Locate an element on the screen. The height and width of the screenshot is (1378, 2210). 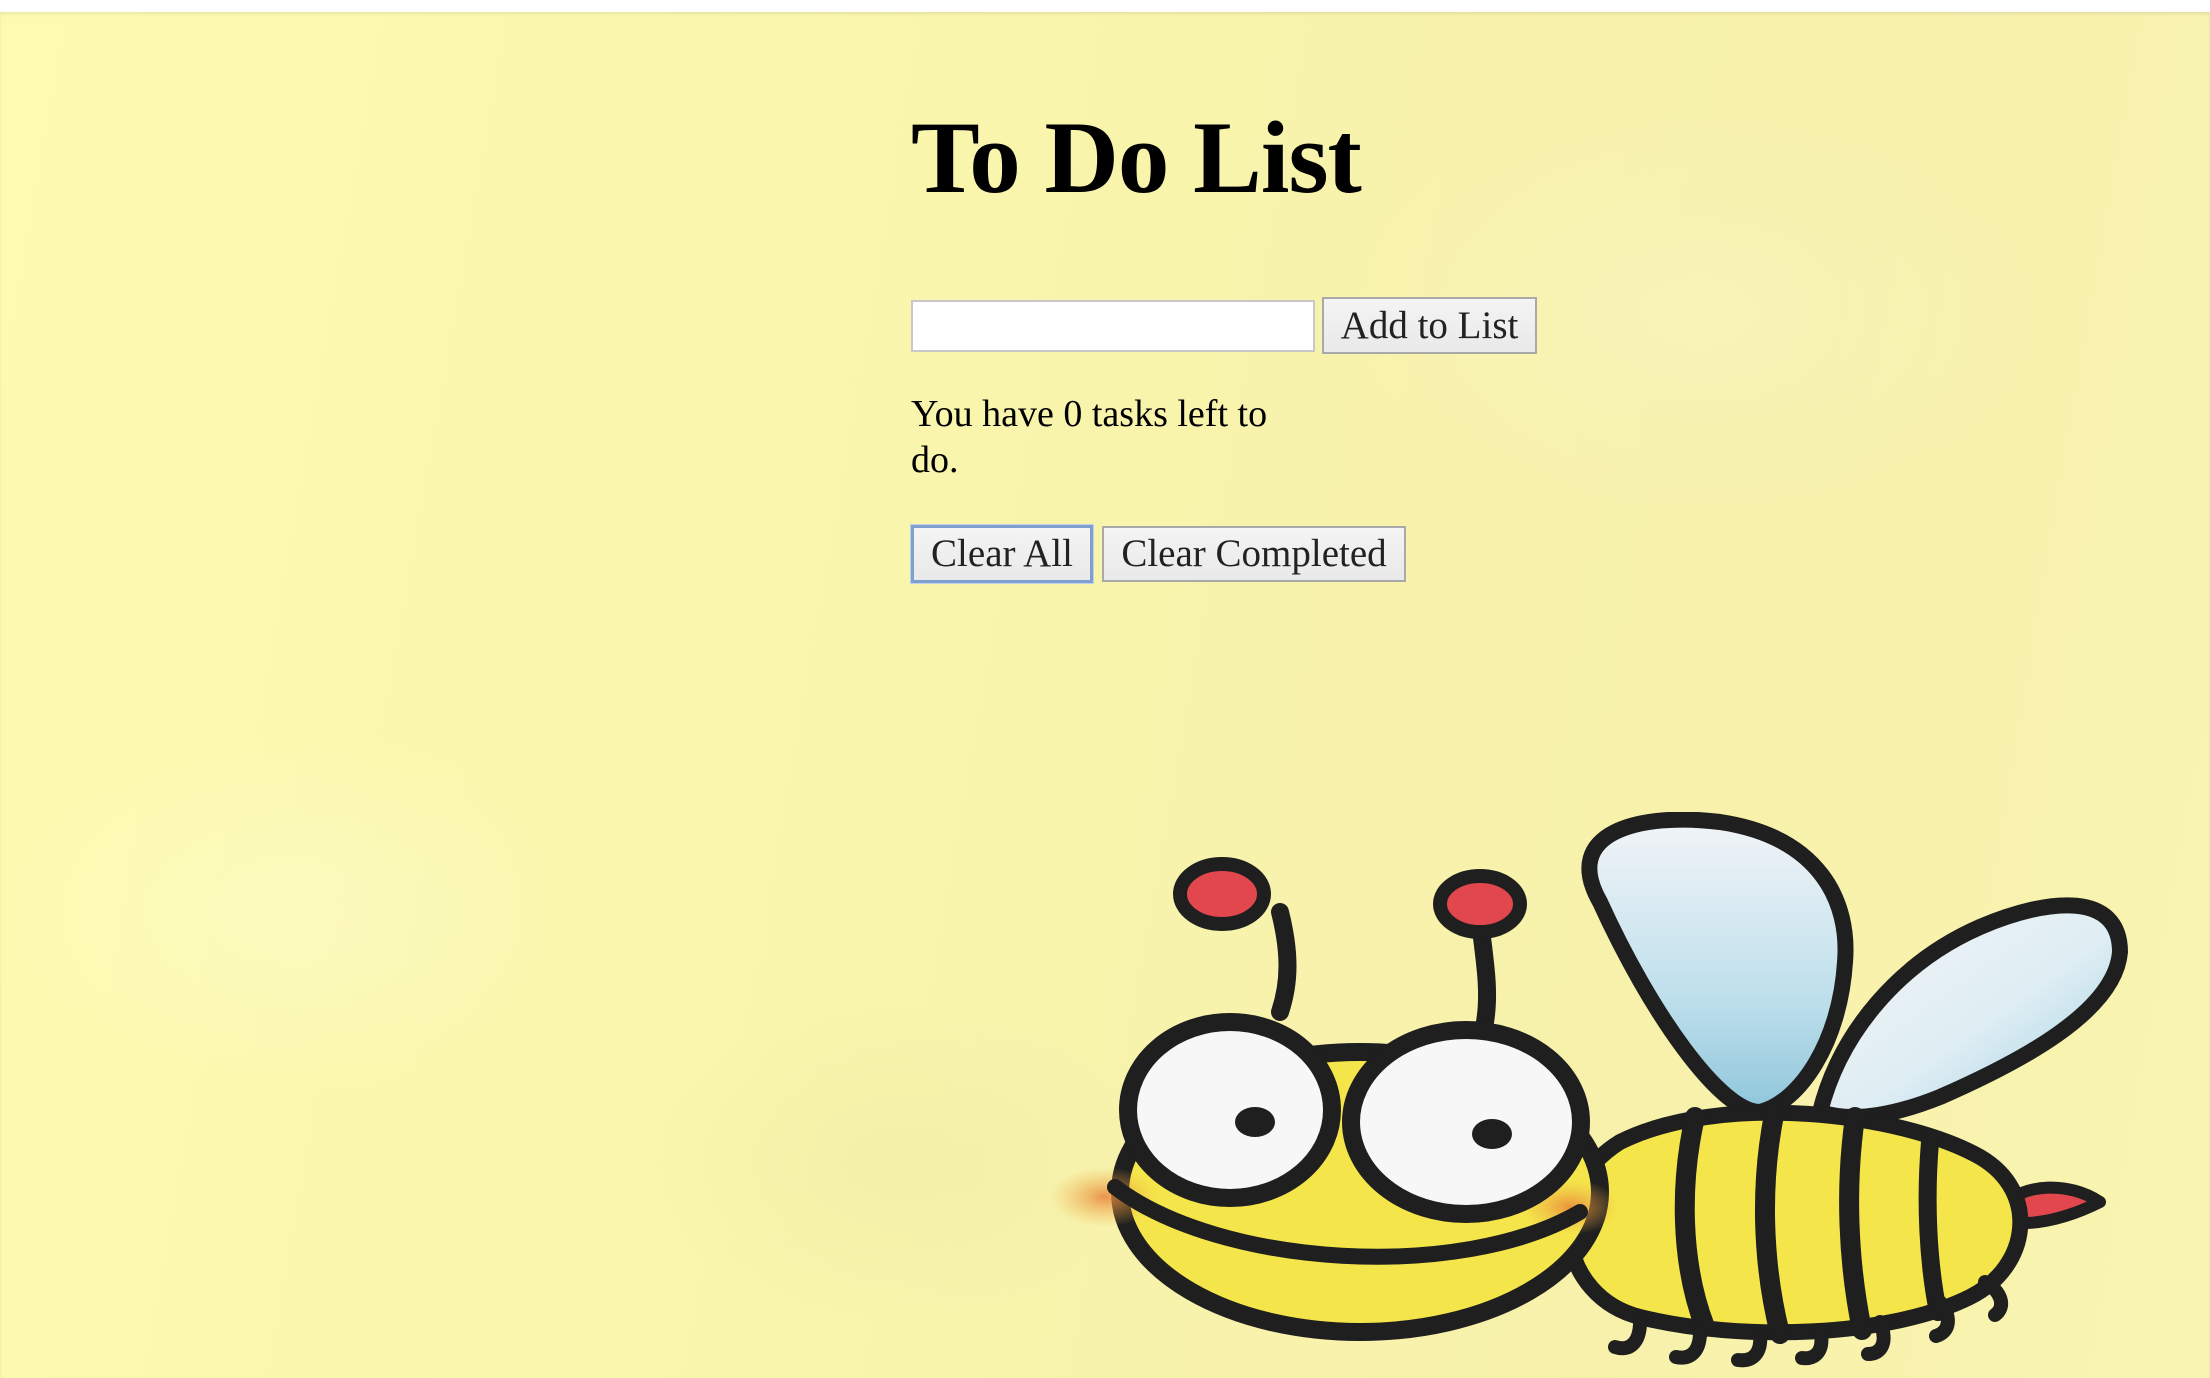
tasks-left-status: You have 0 tasks left to do. is located at coordinates (1089, 437).